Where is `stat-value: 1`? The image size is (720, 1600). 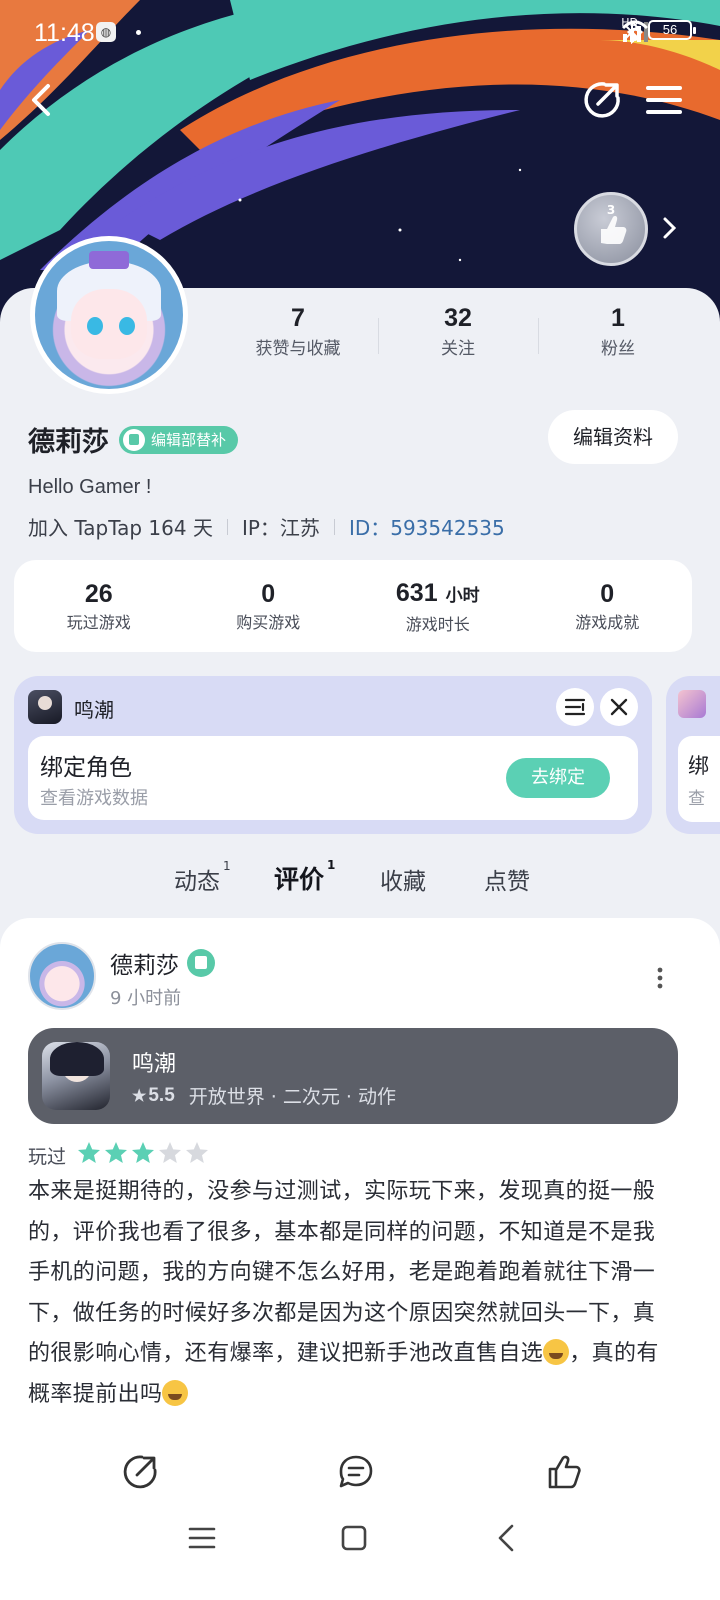 stat-value: 1 is located at coordinates (618, 318).